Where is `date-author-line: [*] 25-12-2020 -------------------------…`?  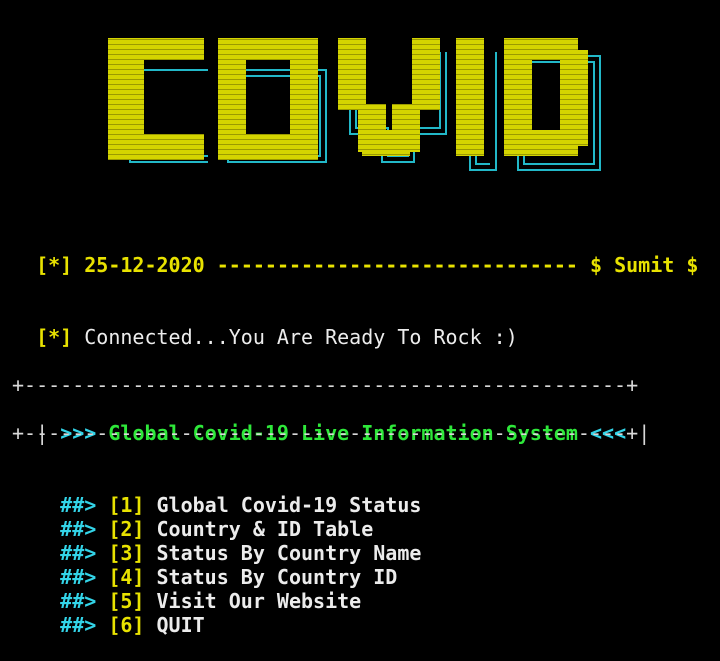
date-author-line: [*] 25-12-2020 -------------------------… is located at coordinates (355, 253).